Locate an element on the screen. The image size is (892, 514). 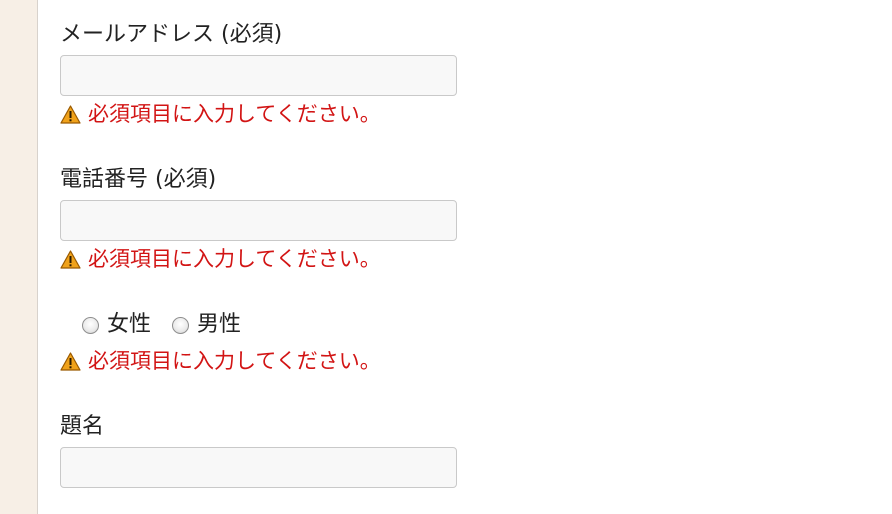
radio-button-female is located at coordinates (90, 325).